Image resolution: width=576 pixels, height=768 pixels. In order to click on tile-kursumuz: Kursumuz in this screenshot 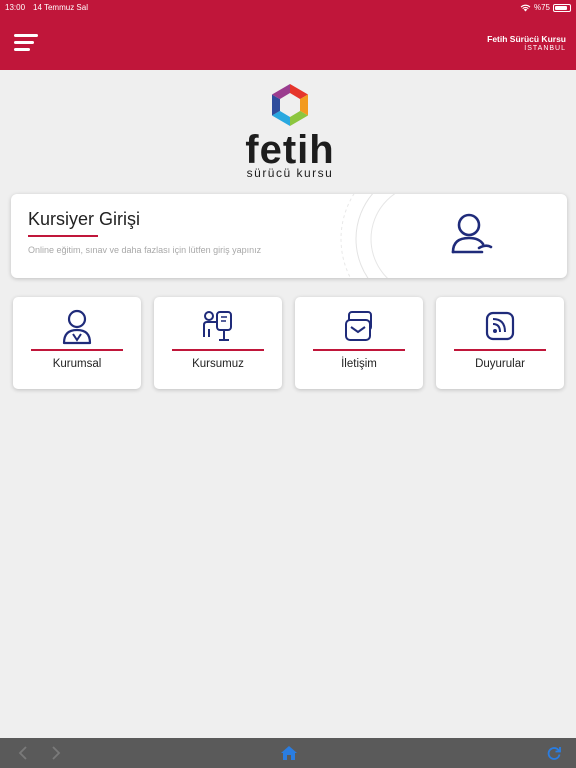, I will do `click(218, 343)`.